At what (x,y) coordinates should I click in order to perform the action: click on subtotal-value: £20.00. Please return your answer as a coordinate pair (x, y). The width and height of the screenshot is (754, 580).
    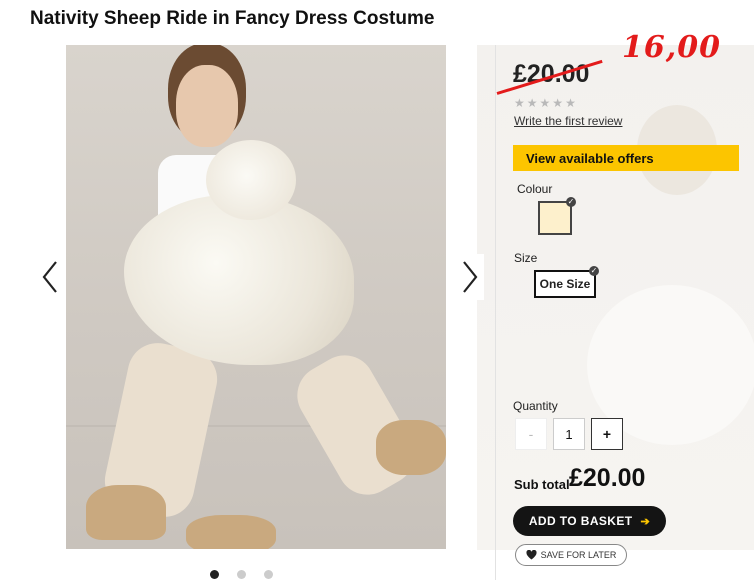
    Looking at the image, I should click on (607, 478).